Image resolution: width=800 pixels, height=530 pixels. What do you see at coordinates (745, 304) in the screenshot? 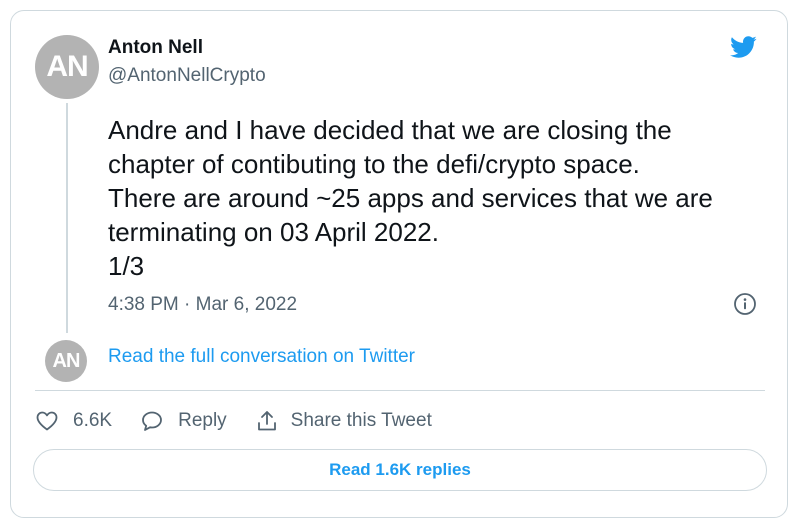
I see `info-icon` at bounding box center [745, 304].